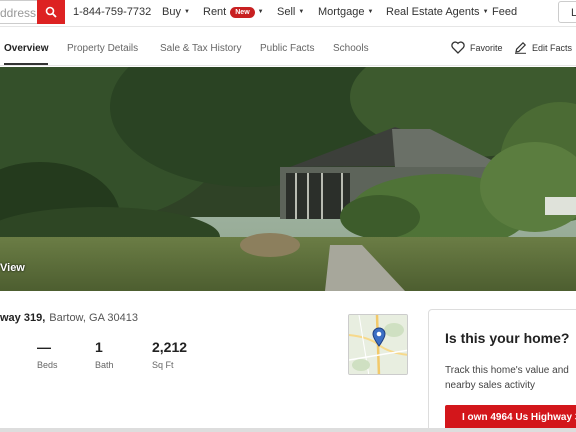  I want to click on sqft-label: Sq Ft, so click(163, 365).